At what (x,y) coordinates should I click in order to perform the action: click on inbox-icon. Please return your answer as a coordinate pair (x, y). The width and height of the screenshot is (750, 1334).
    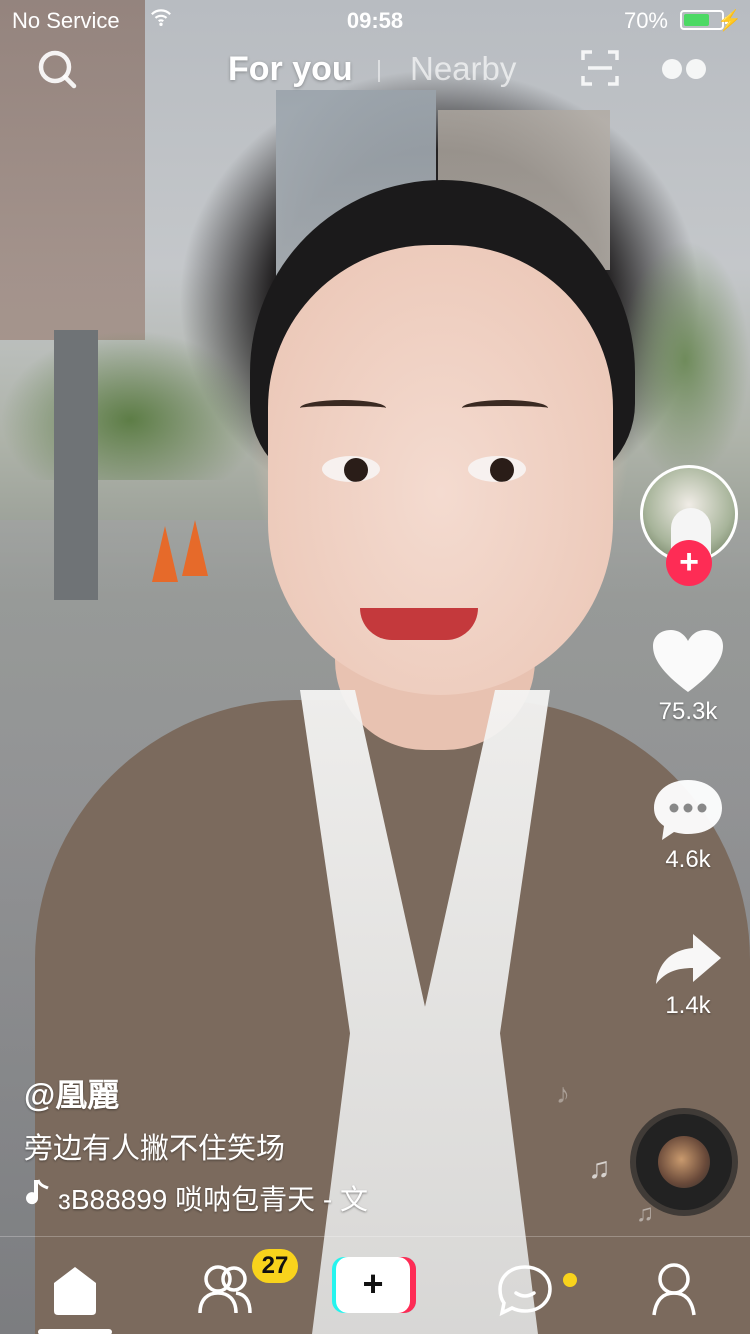
    Looking at the image, I should click on (525, 1289).